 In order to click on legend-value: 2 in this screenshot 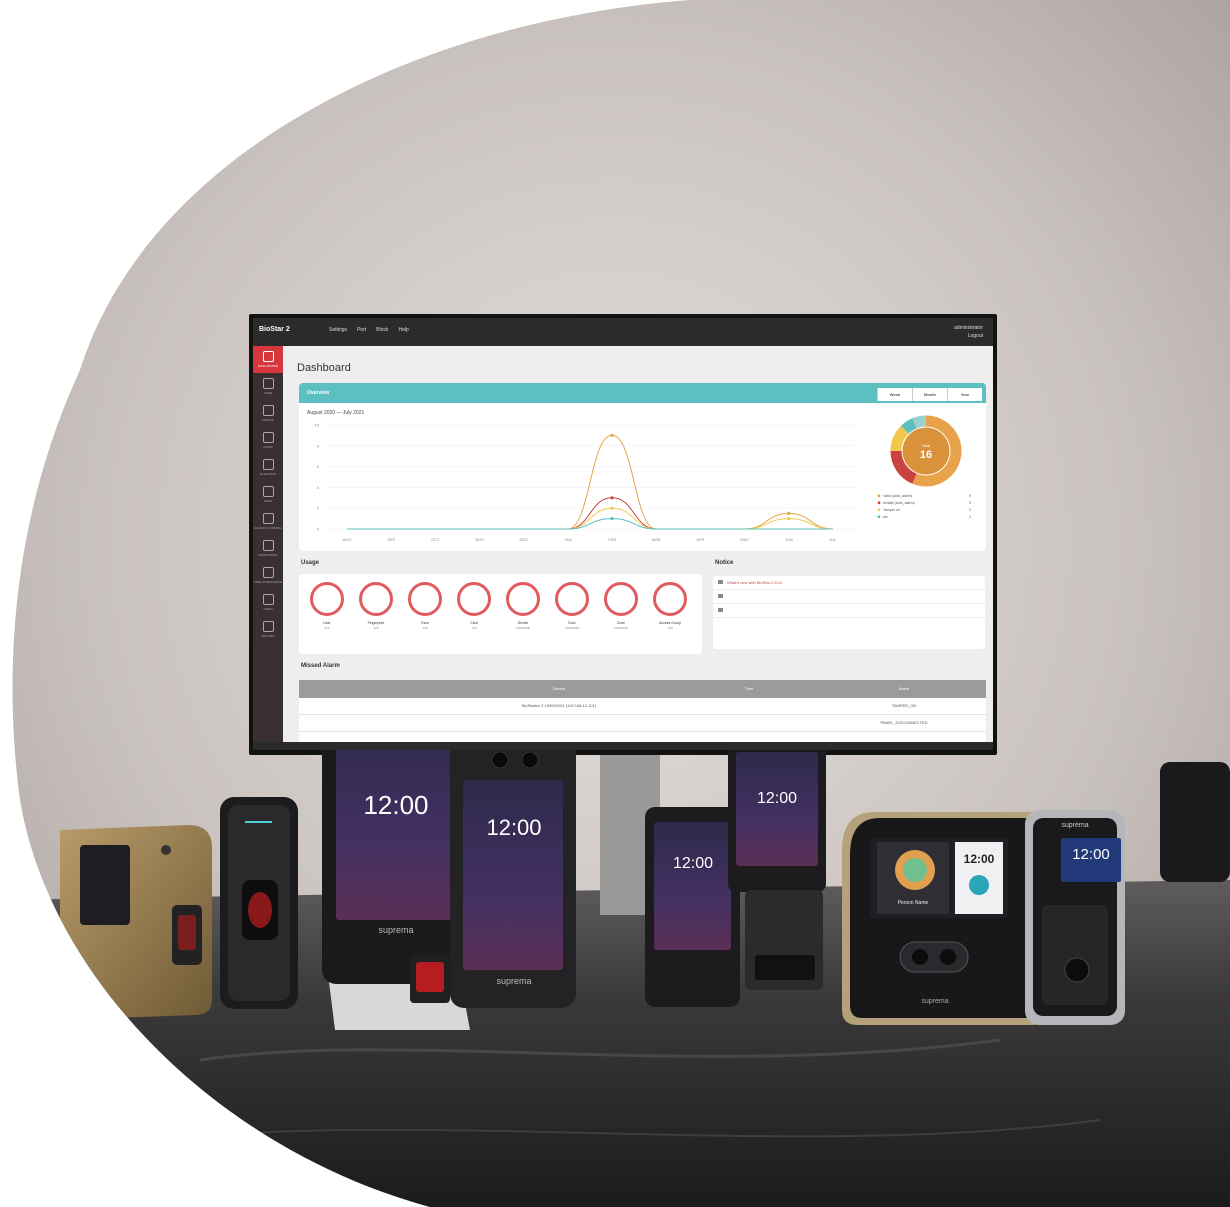, I will do `click(970, 510)`.